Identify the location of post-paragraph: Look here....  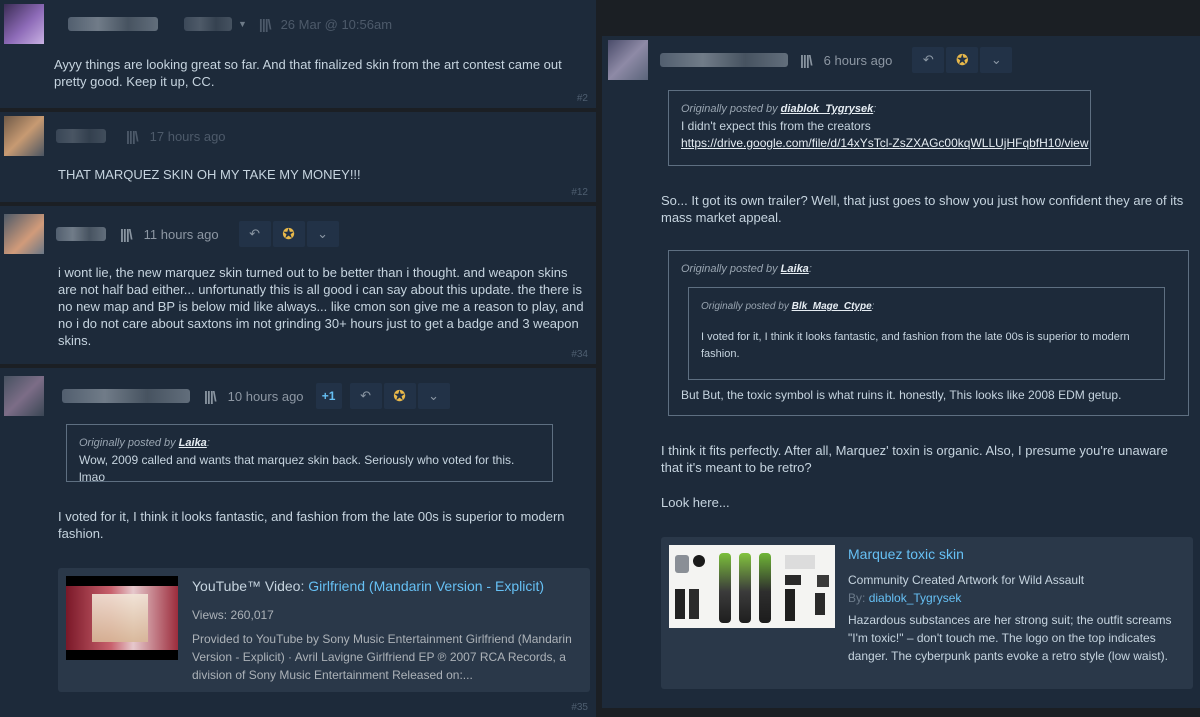
(695, 502).